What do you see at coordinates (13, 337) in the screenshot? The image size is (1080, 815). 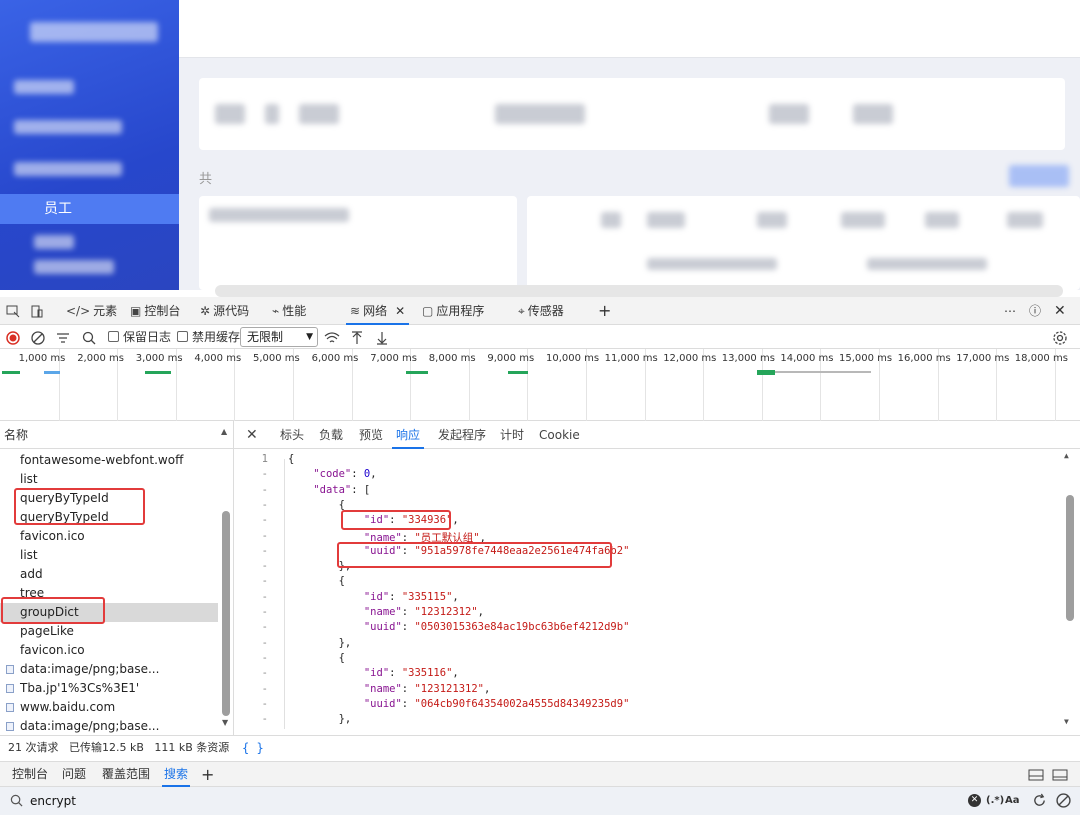 I see `record-icon` at bounding box center [13, 337].